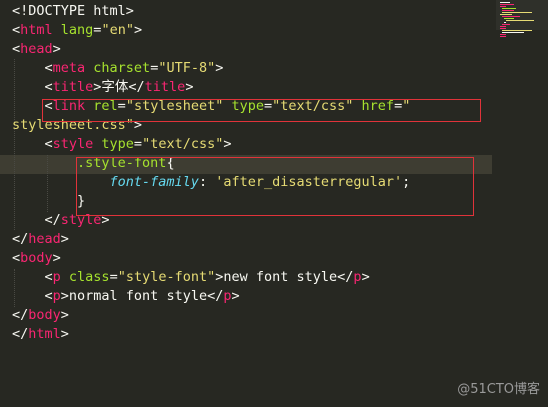  I want to click on code-line: <p>normal font style</p>, so click(252, 296).